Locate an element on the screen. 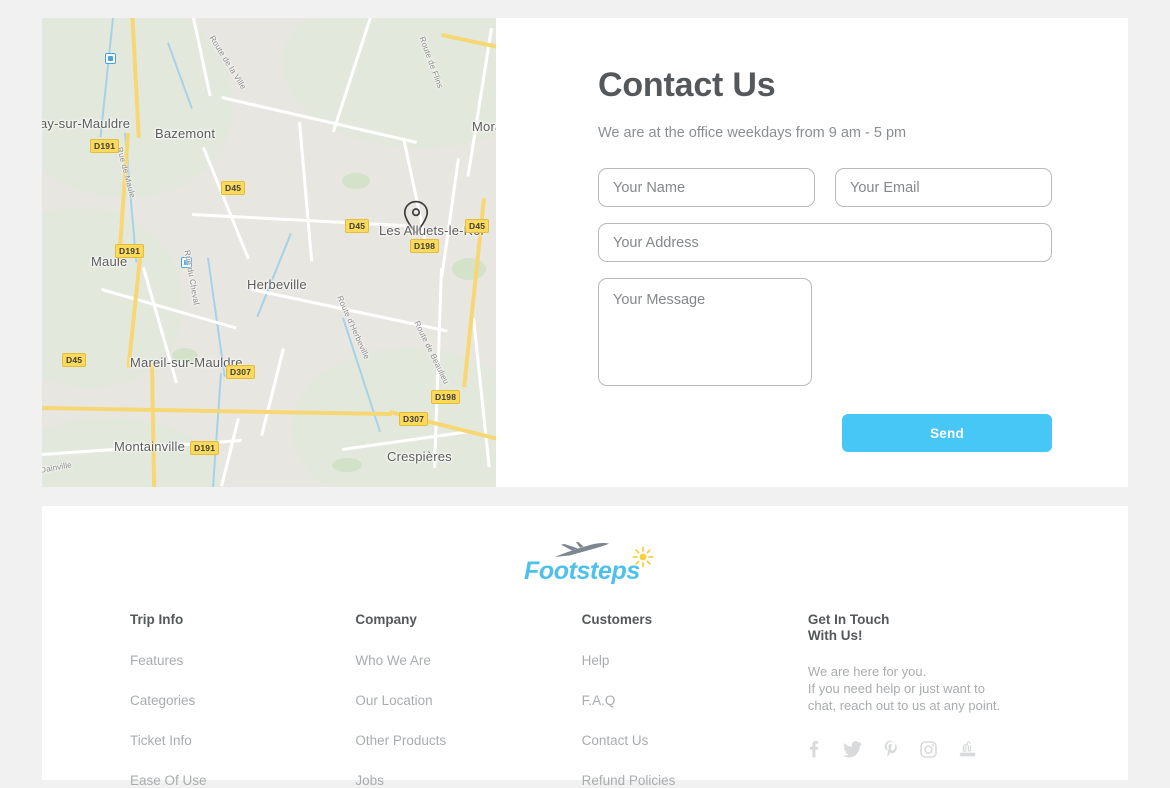  get-in-touch-body-line1: We are here for you. is located at coordinates (867, 671).